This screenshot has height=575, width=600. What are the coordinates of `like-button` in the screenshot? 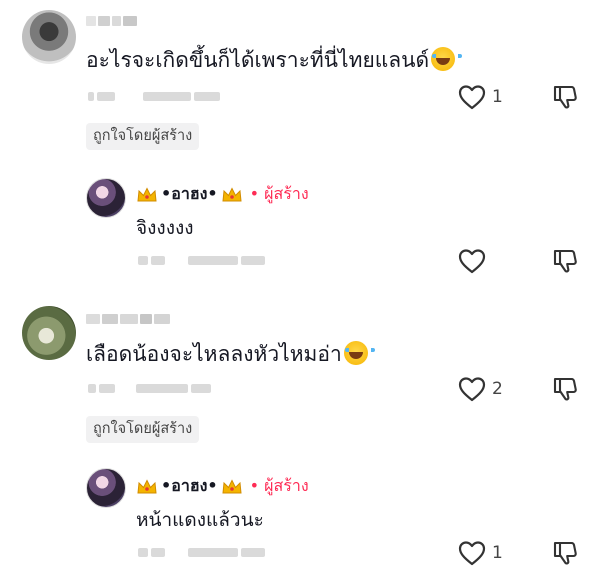 It's located at (475, 261).